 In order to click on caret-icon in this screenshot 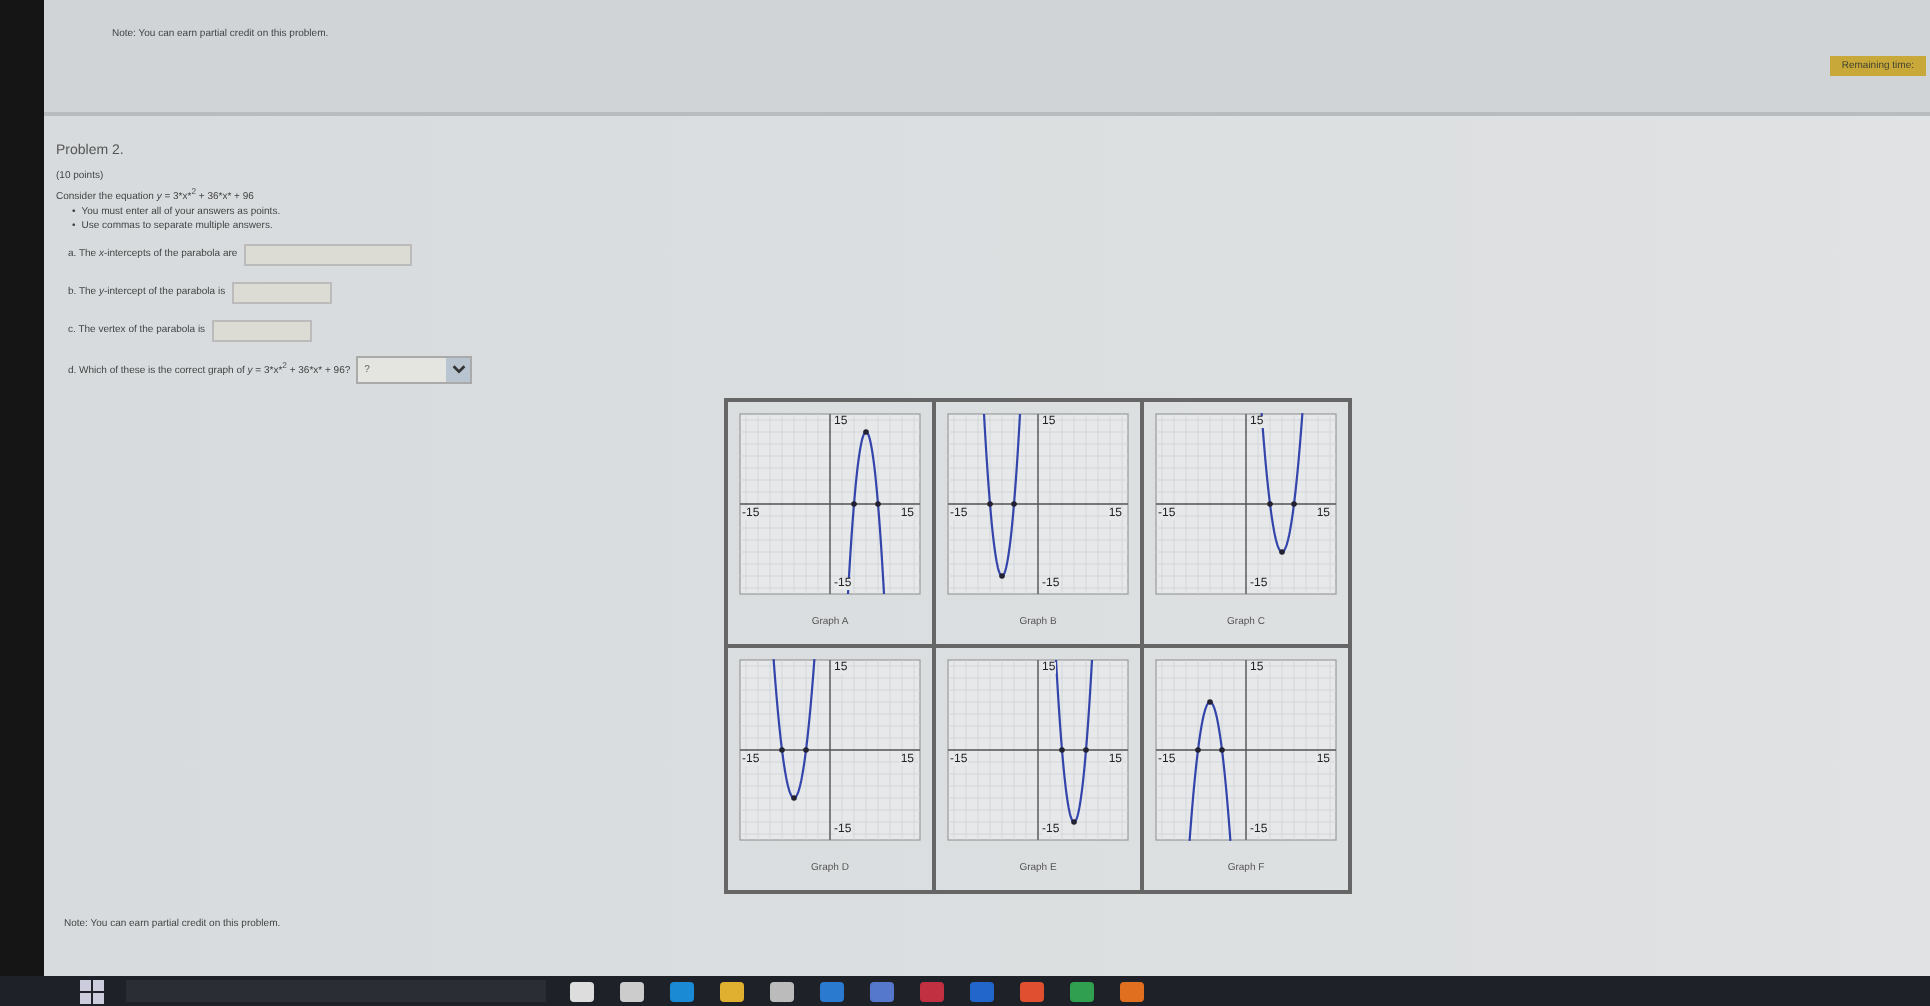, I will do `click(458, 369)`.